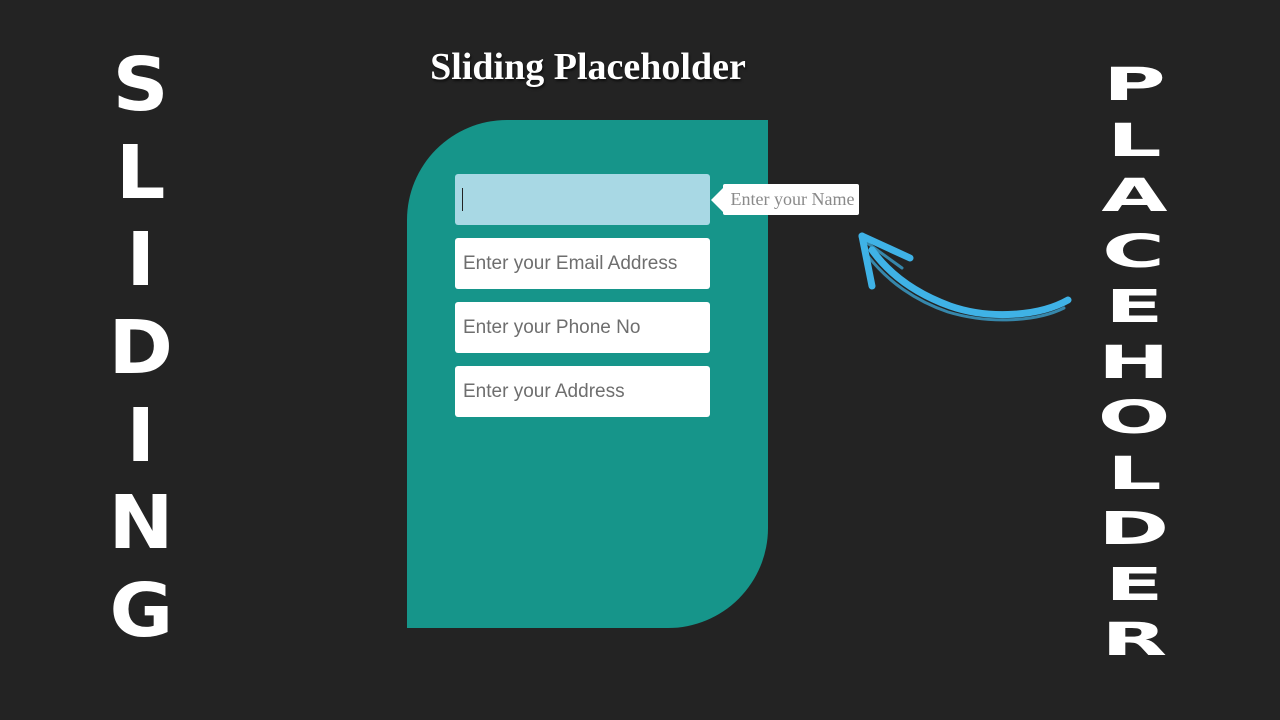 The image size is (1280, 720). What do you see at coordinates (1134, 251) in the screenshot?
I see `letter: C` at bounding box center [1134, 251].